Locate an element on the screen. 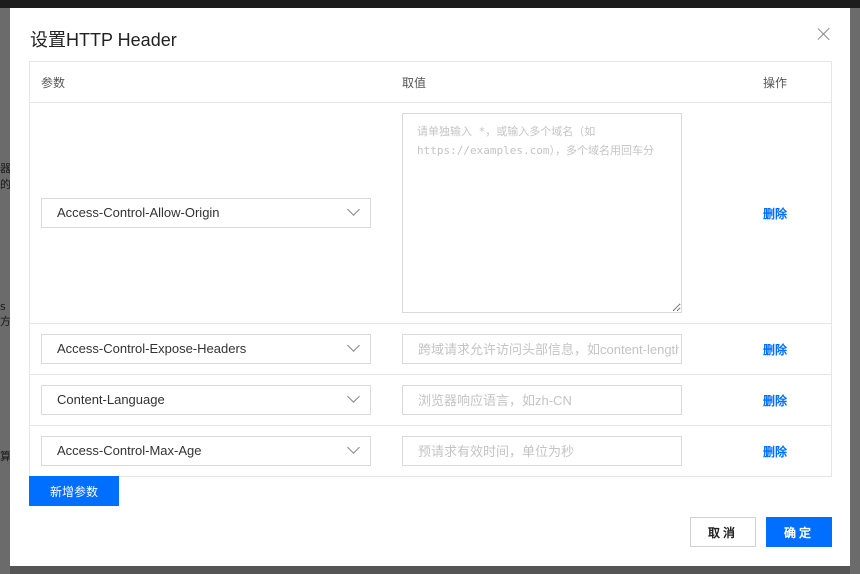 The image size is (860, 574). close-icon is located at coordinates (824, 34).